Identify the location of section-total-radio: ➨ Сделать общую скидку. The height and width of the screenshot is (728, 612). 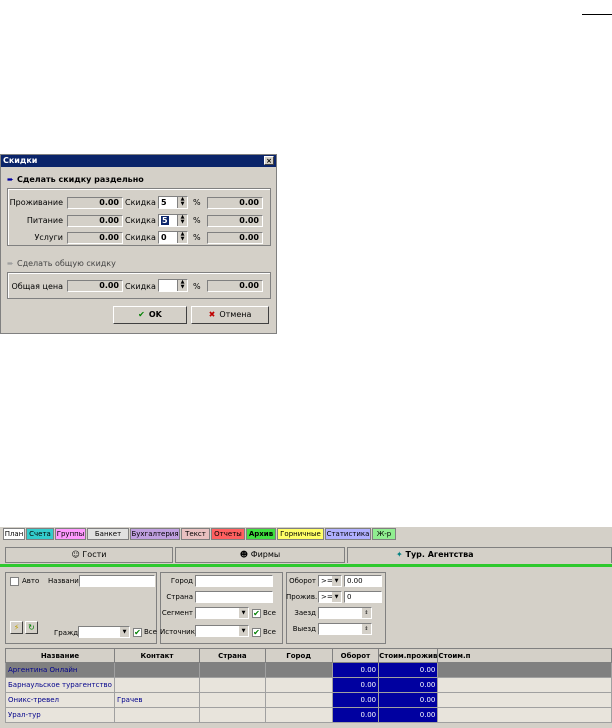
(61, 263).